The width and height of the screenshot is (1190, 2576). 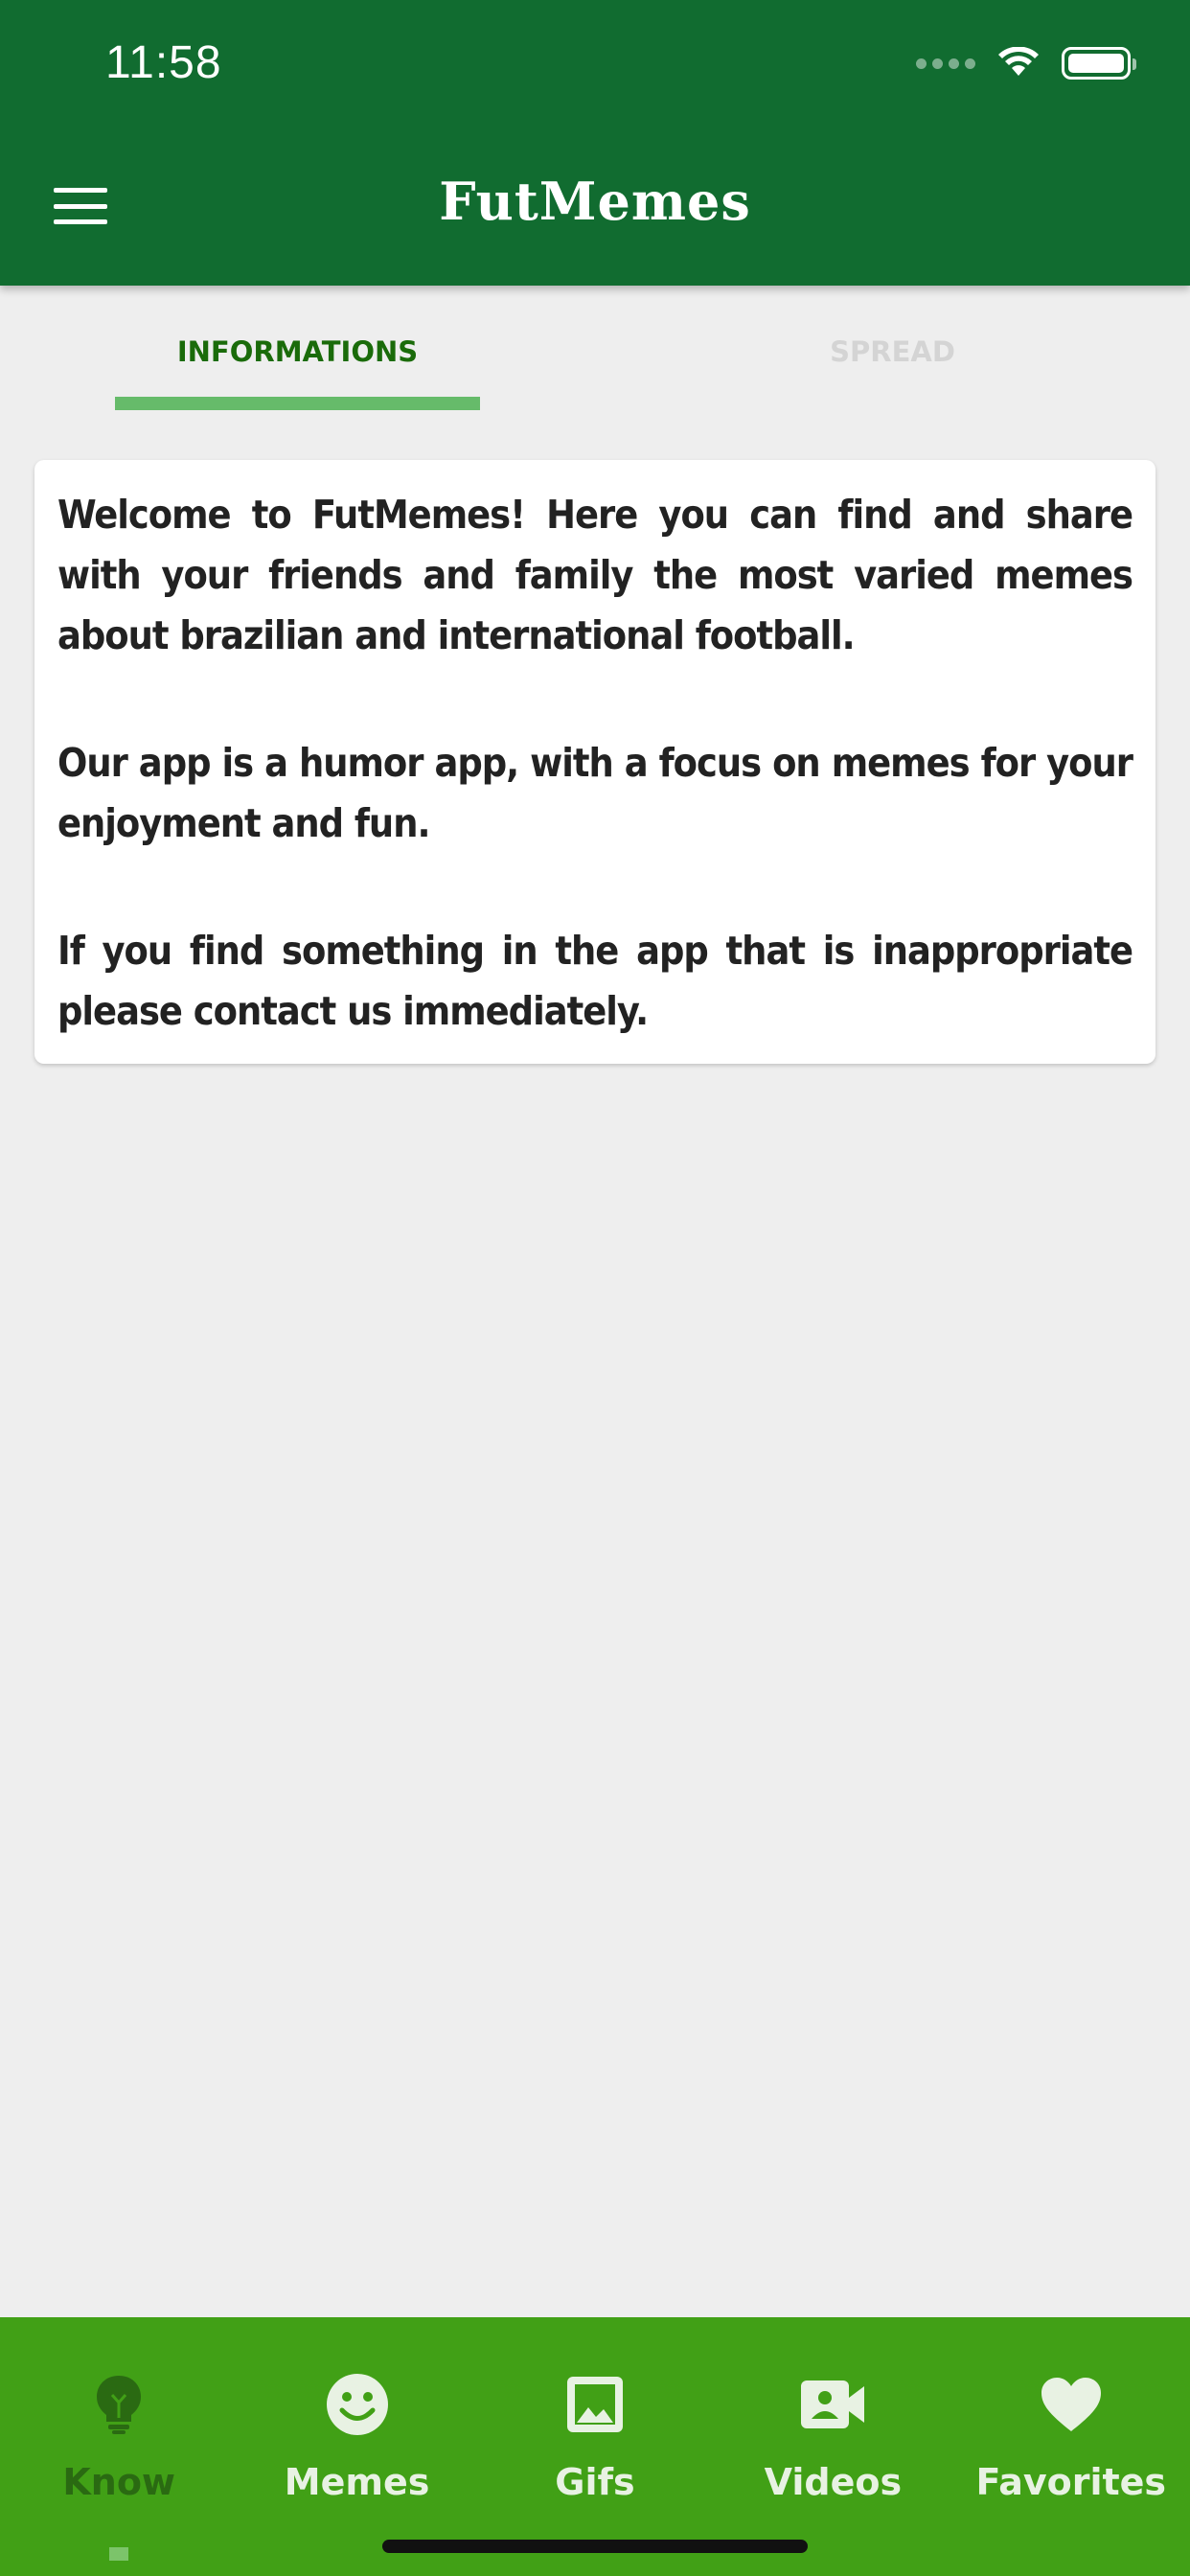 I want to click on nav-item-know: Know, so click(x=119, y=2446).